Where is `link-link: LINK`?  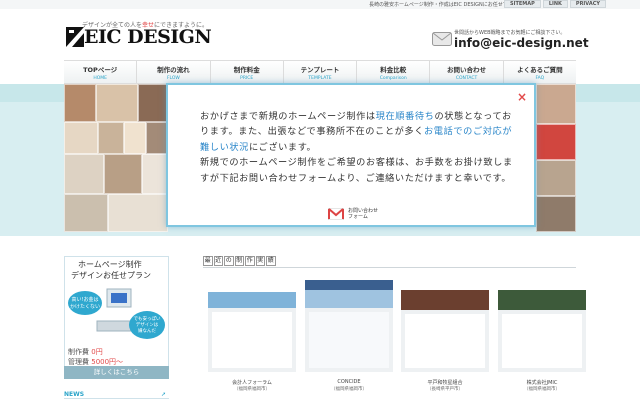
link-link: LINK is located at coordinates (555, 4).